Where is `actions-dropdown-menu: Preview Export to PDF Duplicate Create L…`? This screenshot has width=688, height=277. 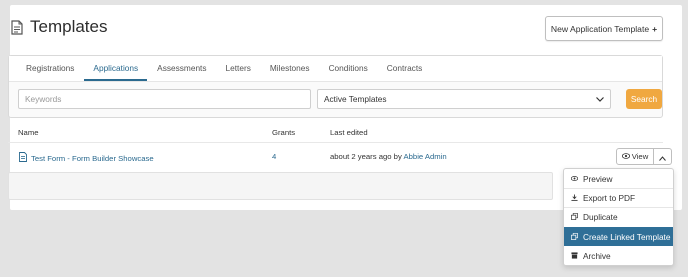 actions-dropdown-menu: Preview Export to PDF Duplicate Create L… is located at coordinates (618, 217).